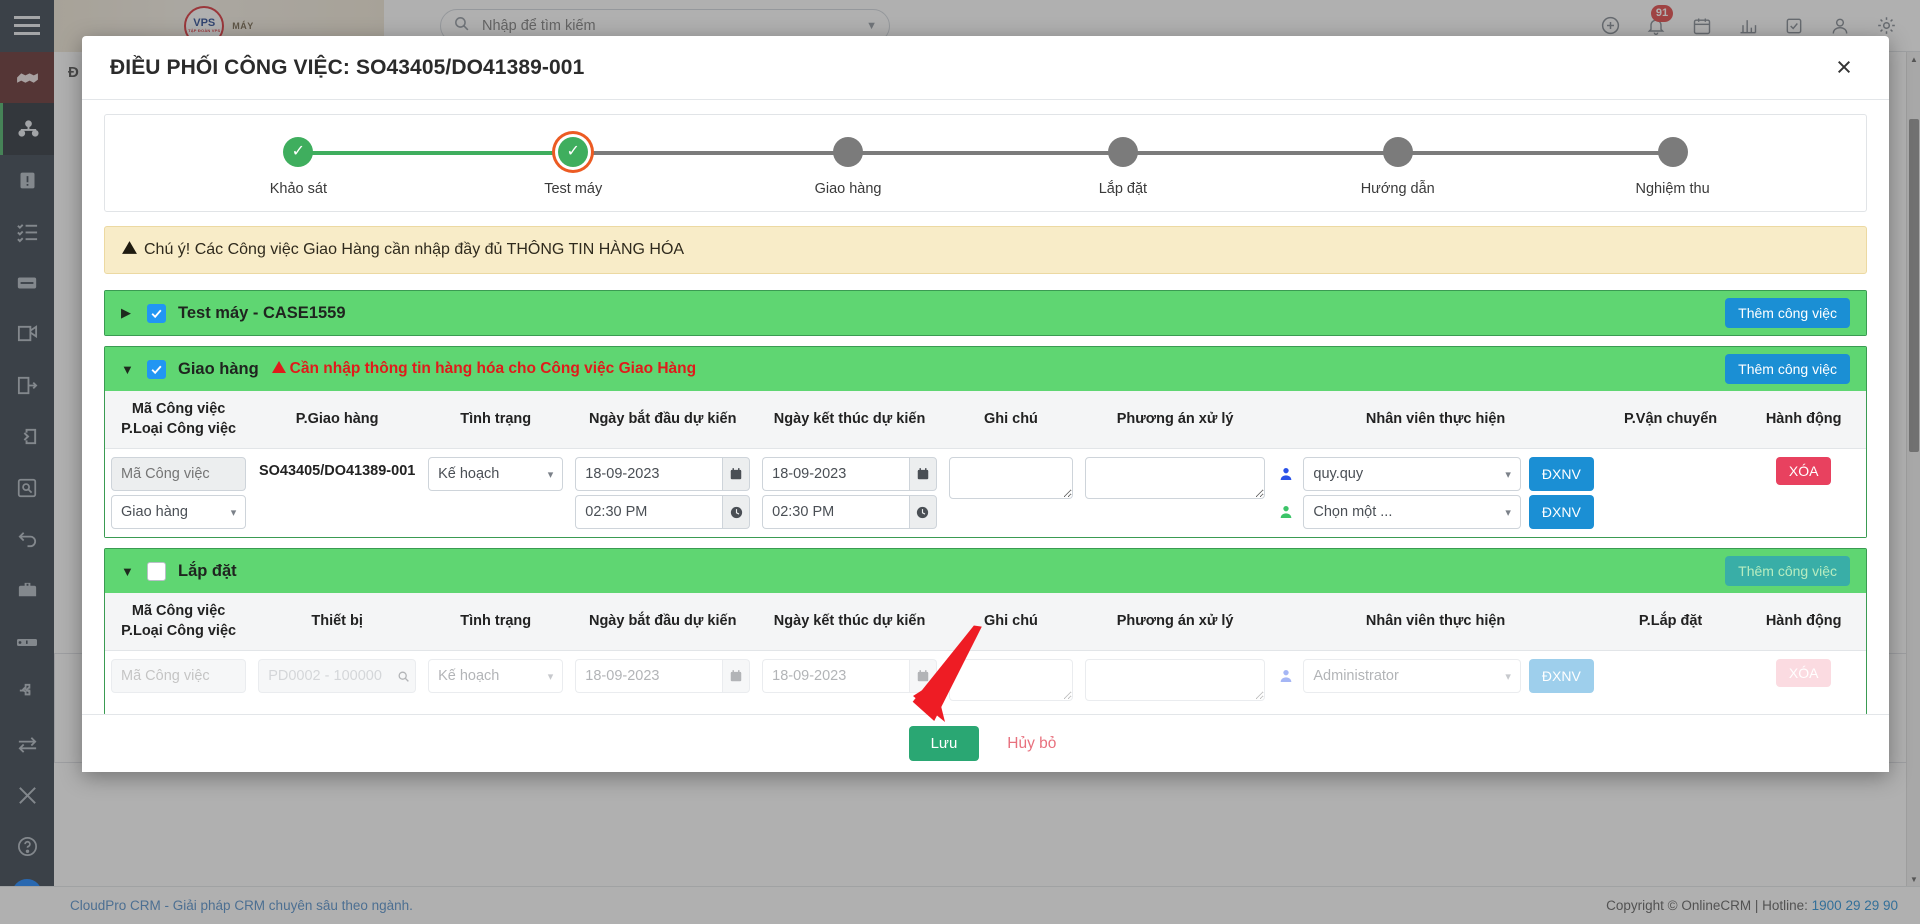 The image size is (1920, 924). What do you see at coordinates (262, 312) in the screenshot?
I see `task-group-title: Test máy - CASE1559` at bounding box center [262, 312].